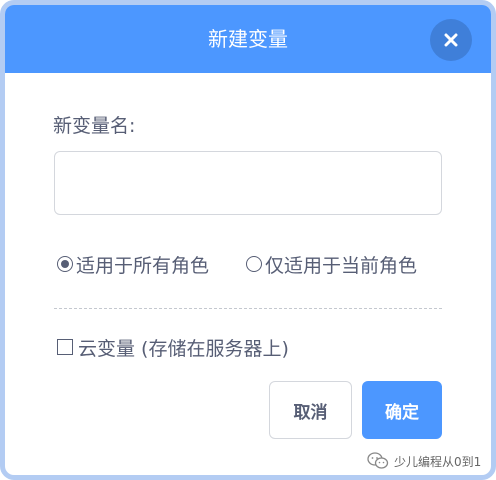 The height and width of the screenshot is (480, 496). What do you see at coordinates (65, 264) in the screenshot?
I see `radio-selected-icon` at bounding box center [65, 264].